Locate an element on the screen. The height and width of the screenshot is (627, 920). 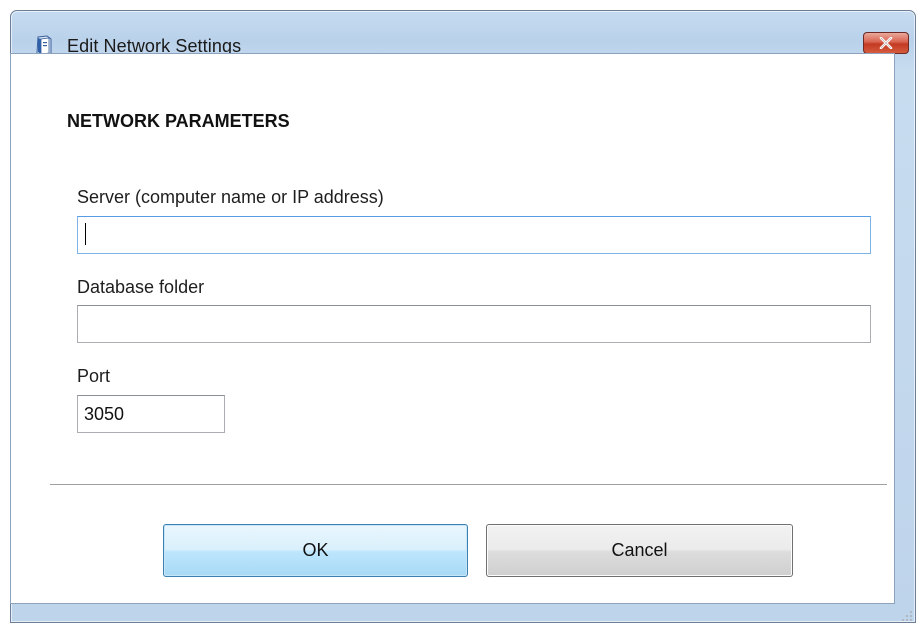
separator is located at coordinates (468, 485).